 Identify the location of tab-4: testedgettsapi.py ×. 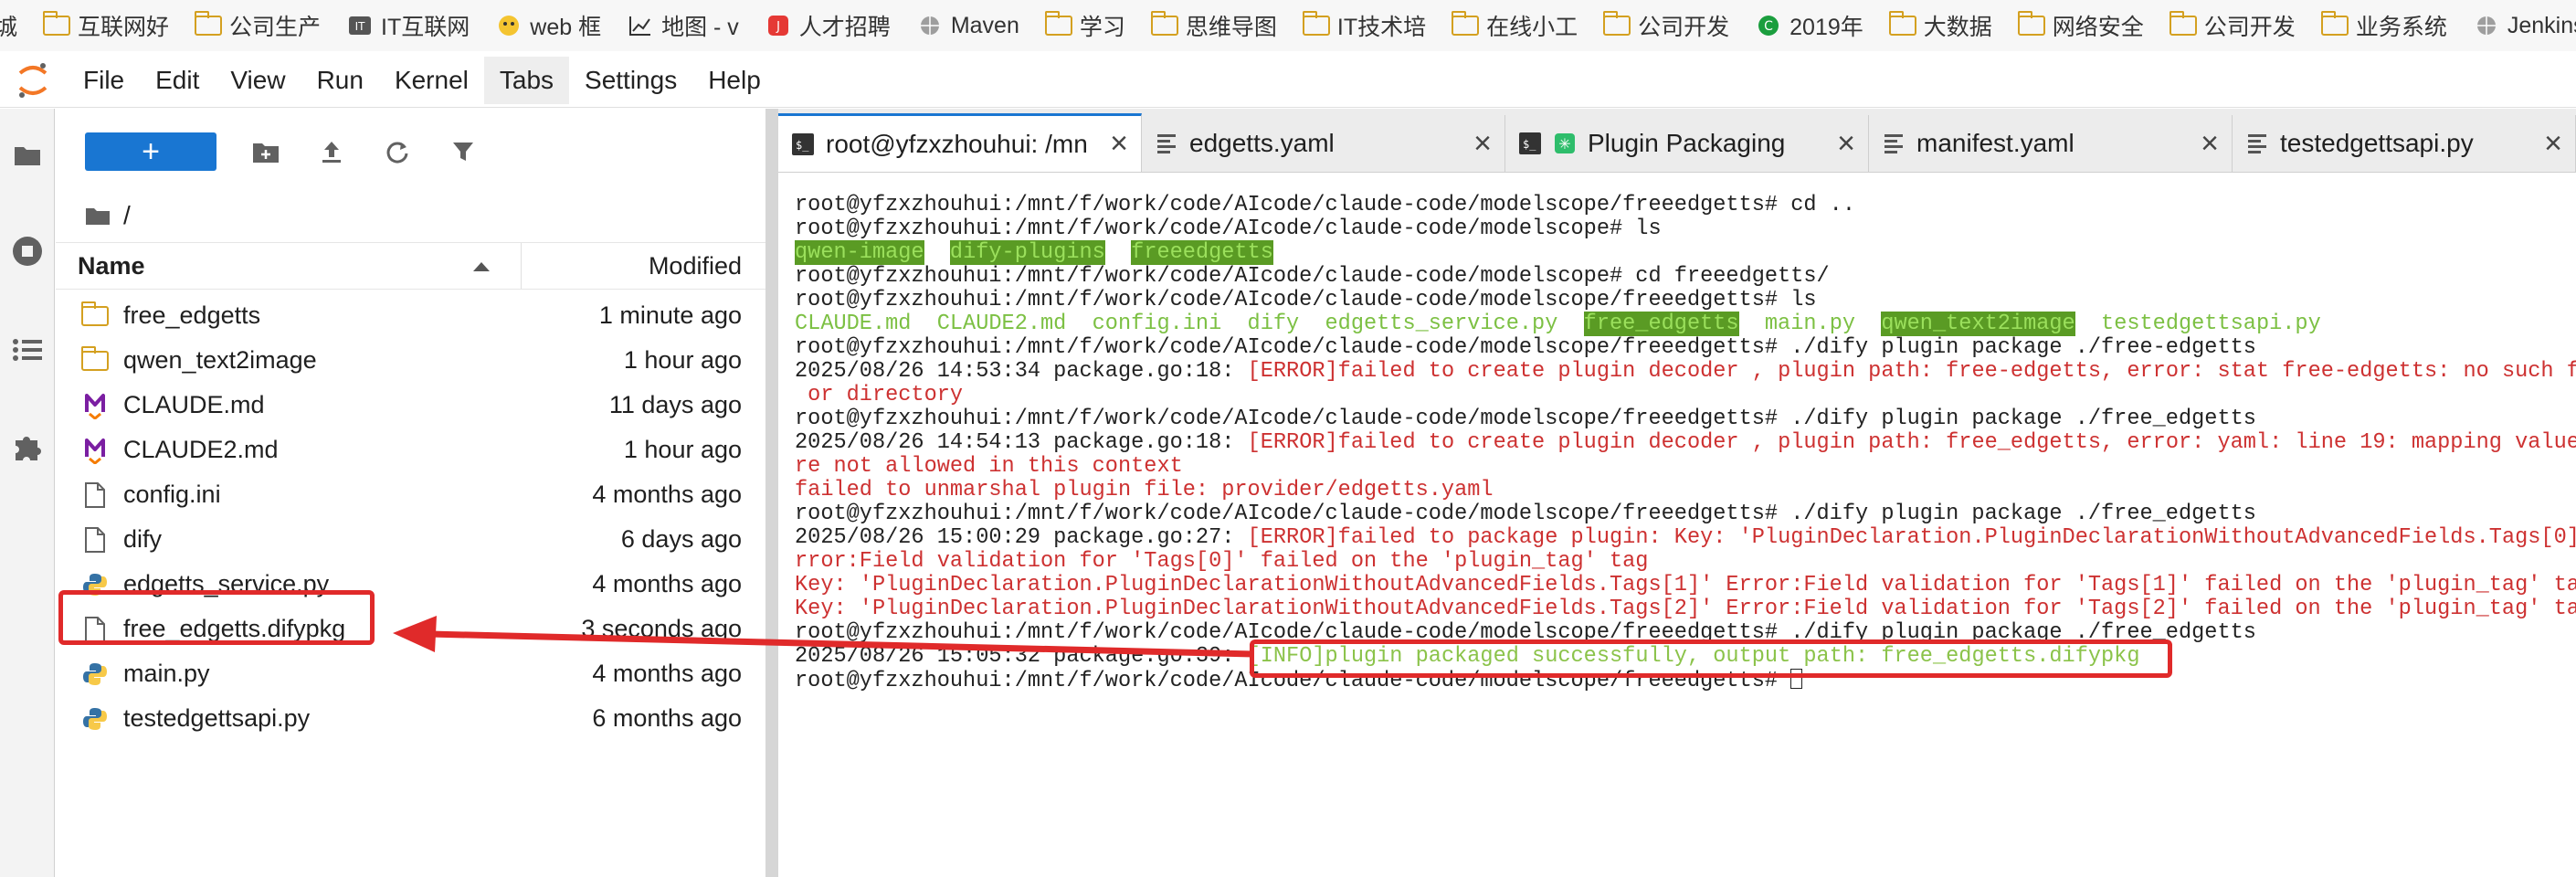
(2404, 143).